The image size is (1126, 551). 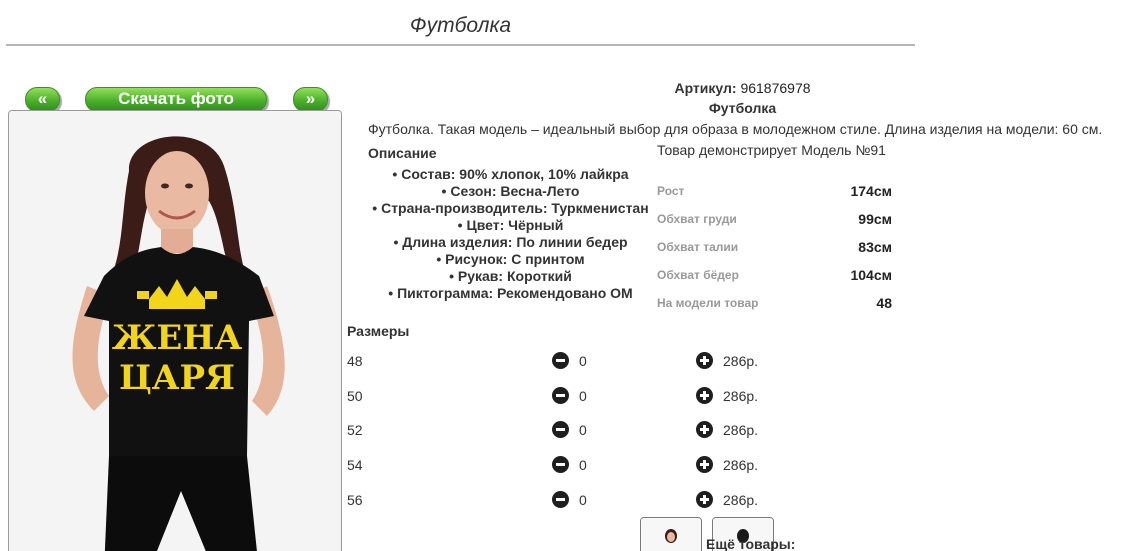 What do you see at coordinates (177, 378) in the screenshot?
I see `print-text-line2: ЦАРЯ` at bounding box center [177, 378].